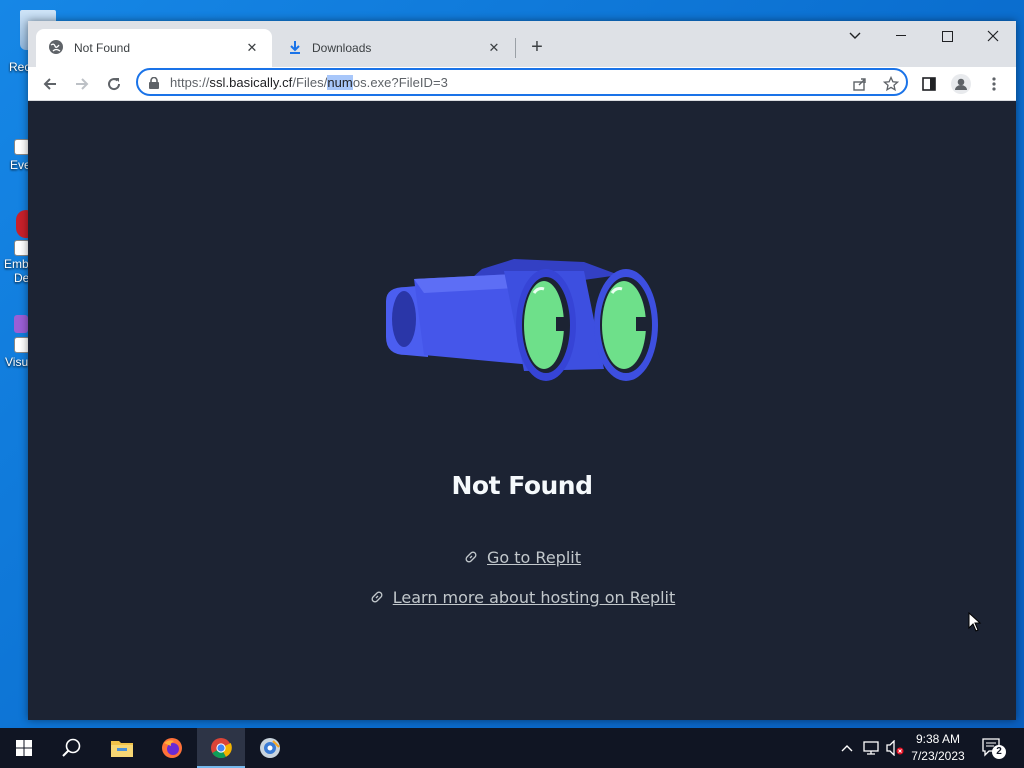  I want to click on visual-studio-icon, so click(21, 324).